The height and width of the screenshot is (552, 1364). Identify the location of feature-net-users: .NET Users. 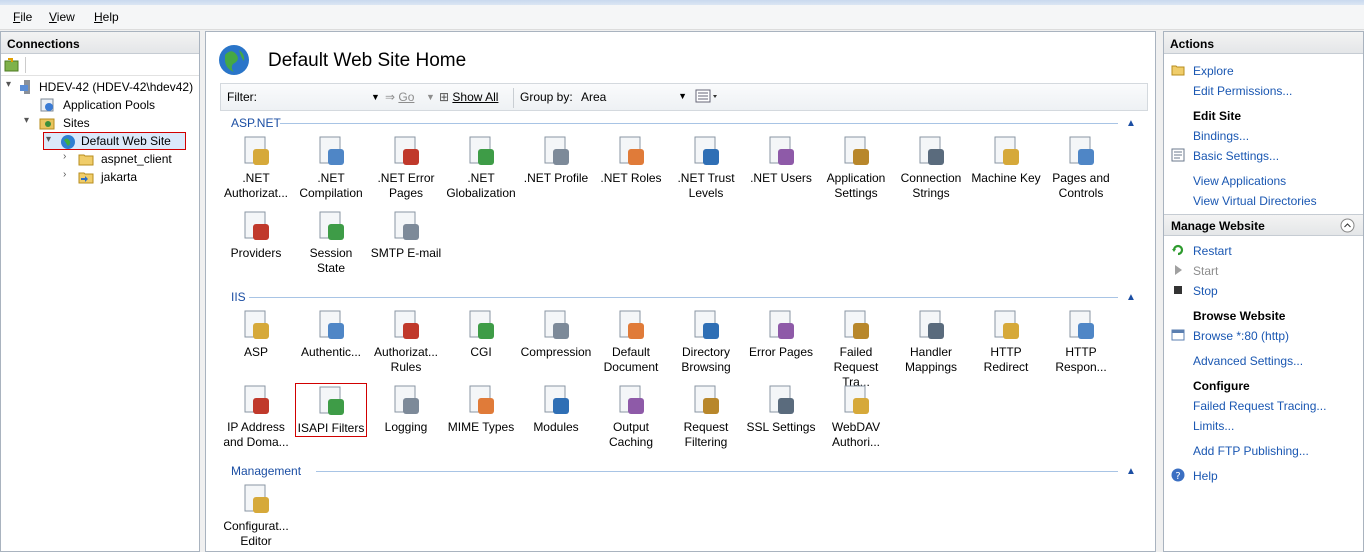
(781, 160).